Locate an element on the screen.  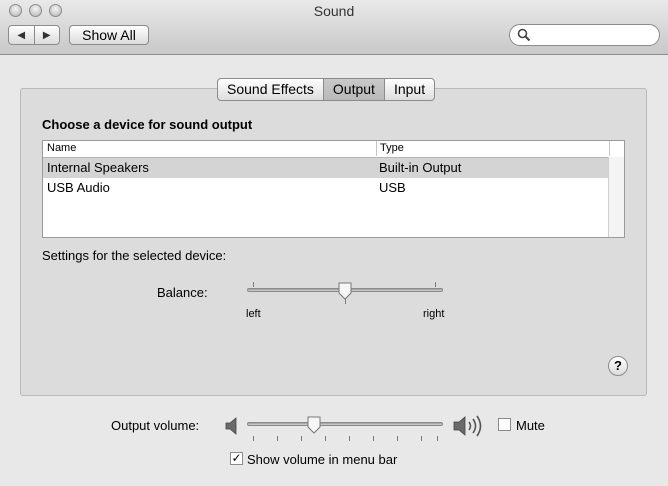
show-volume-menubar-label: Show volume in menu bar is located at coordinates (322, 459).